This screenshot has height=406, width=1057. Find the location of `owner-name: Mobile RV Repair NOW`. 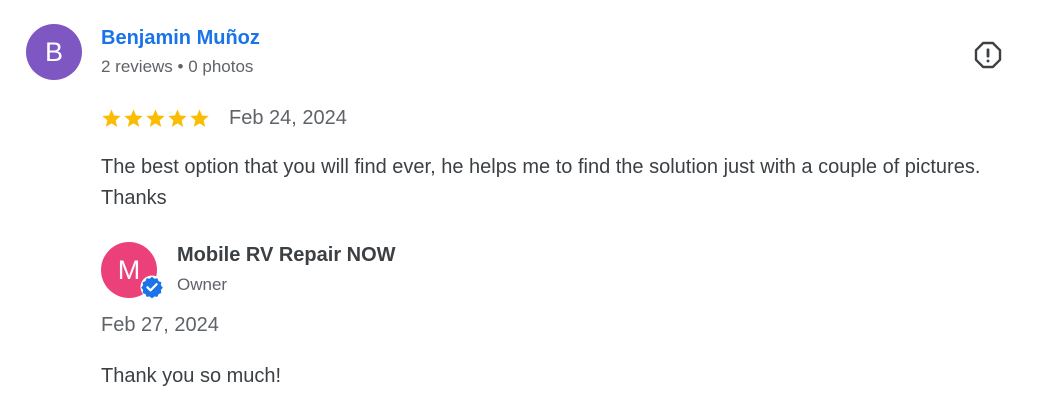

owner-name: Mobile RV Repair NOW is located at coordinates (286, 255).